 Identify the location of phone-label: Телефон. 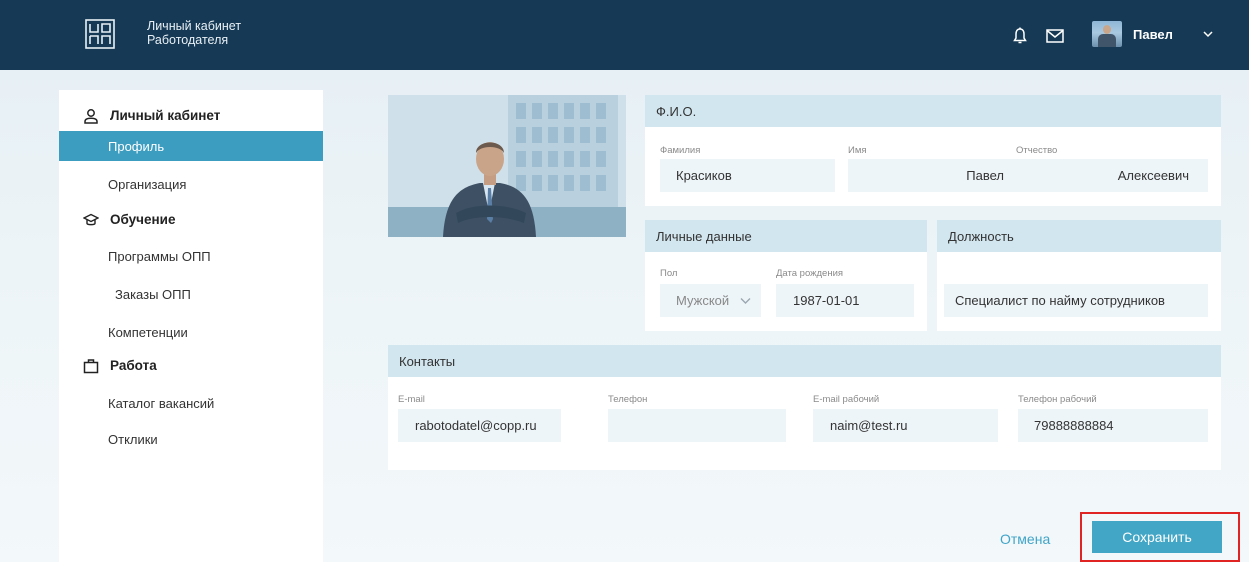
(628, 399).